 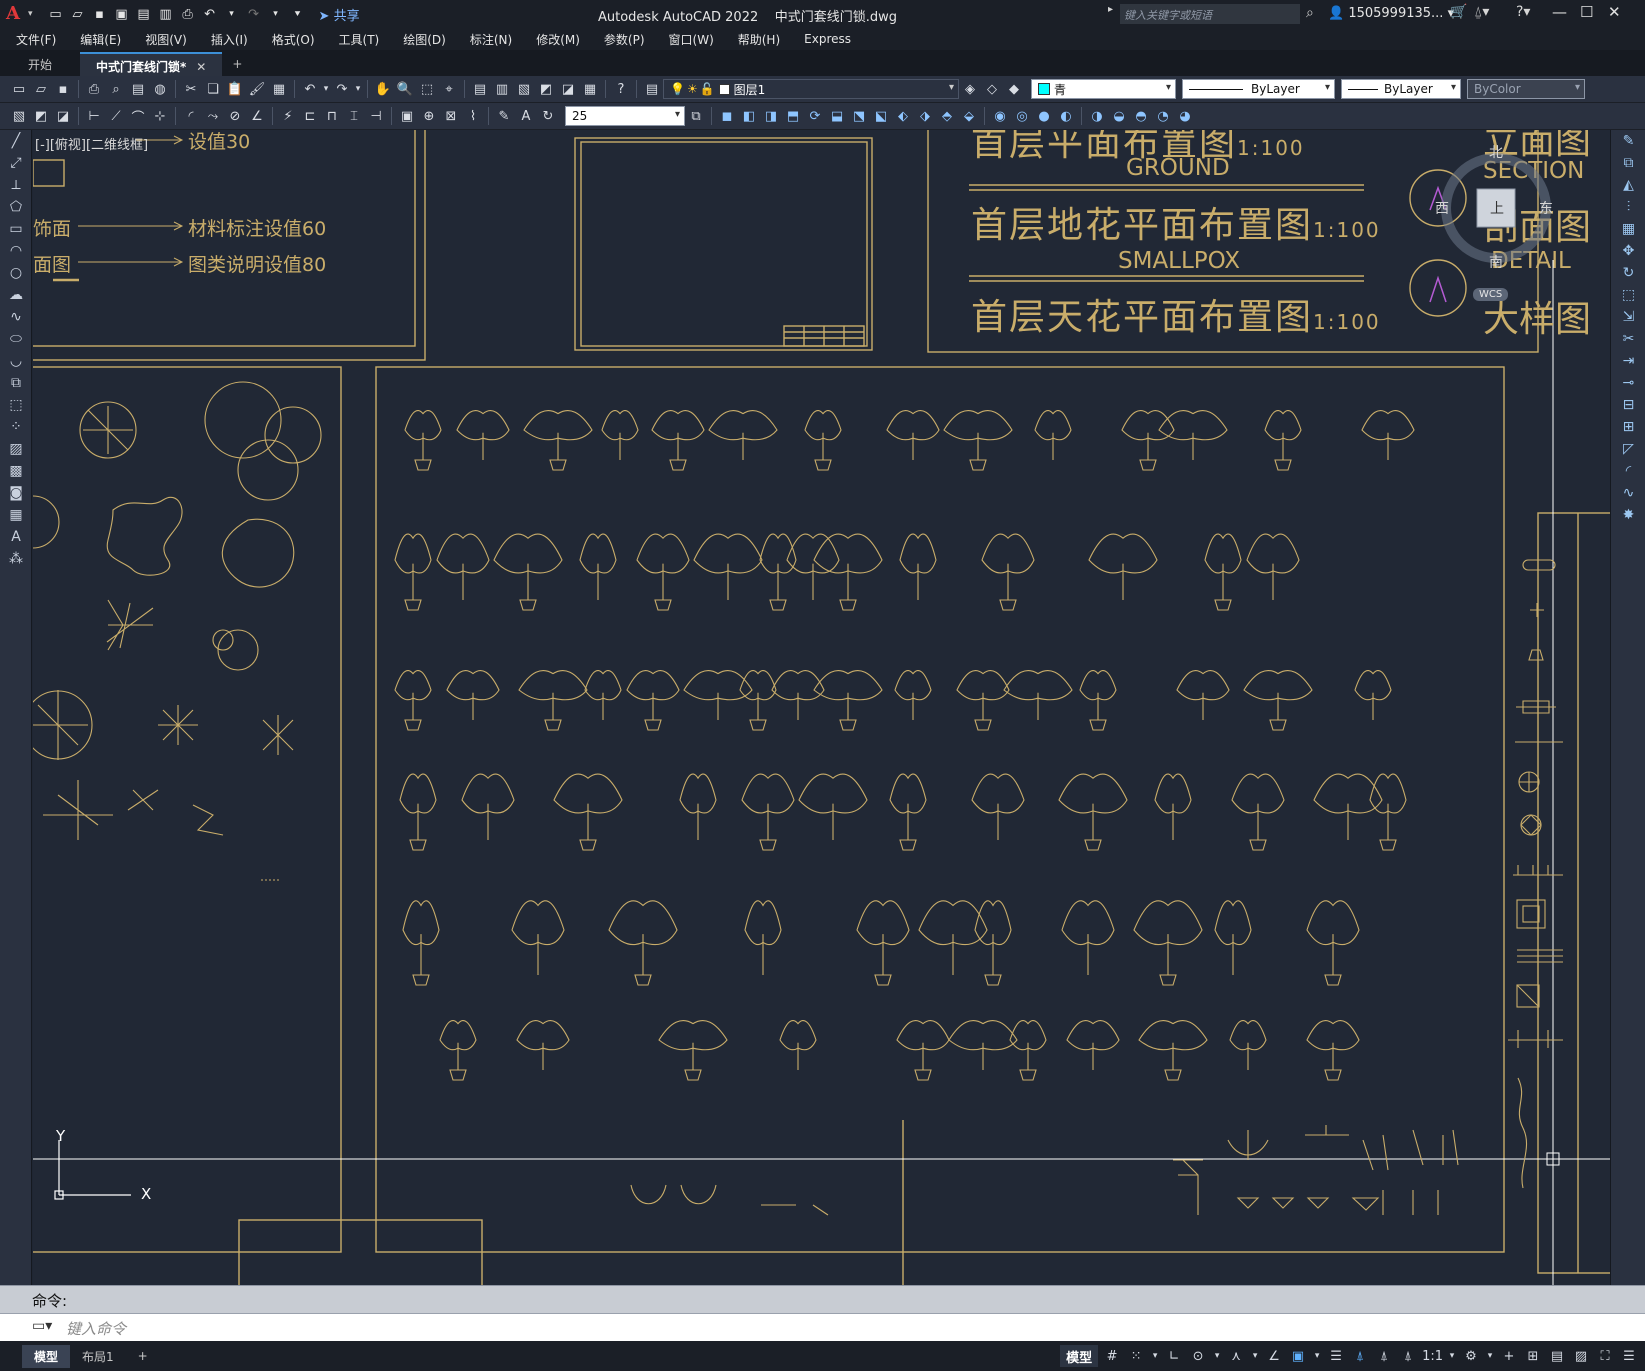 What do you see at coordinates (376, 116) in the screenshot?
I see `dimension-break-icon: ⊣` at bounding box center [376, 116].